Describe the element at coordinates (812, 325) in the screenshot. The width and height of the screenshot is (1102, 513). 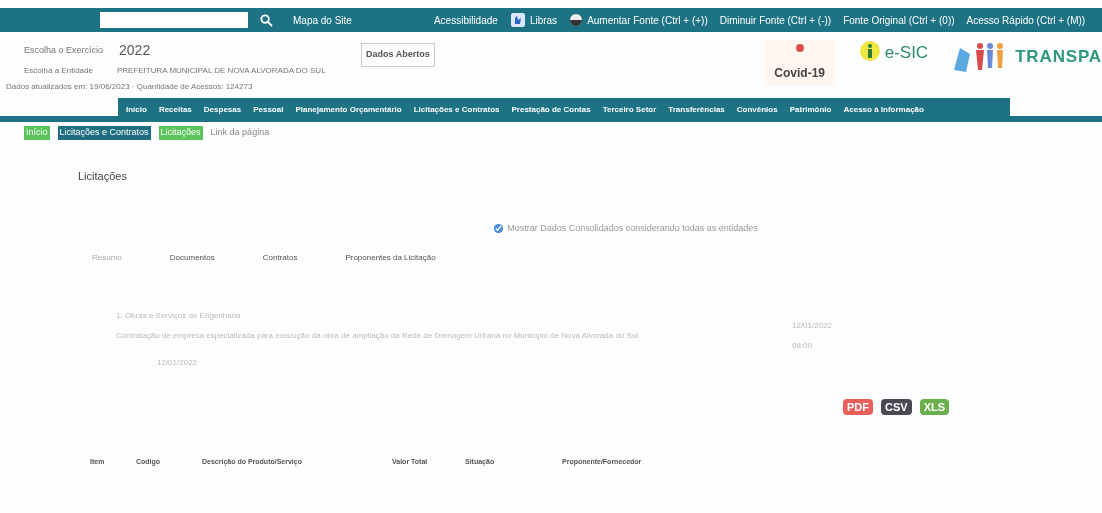
I see `detail-value: 12/01/2022` at that location.